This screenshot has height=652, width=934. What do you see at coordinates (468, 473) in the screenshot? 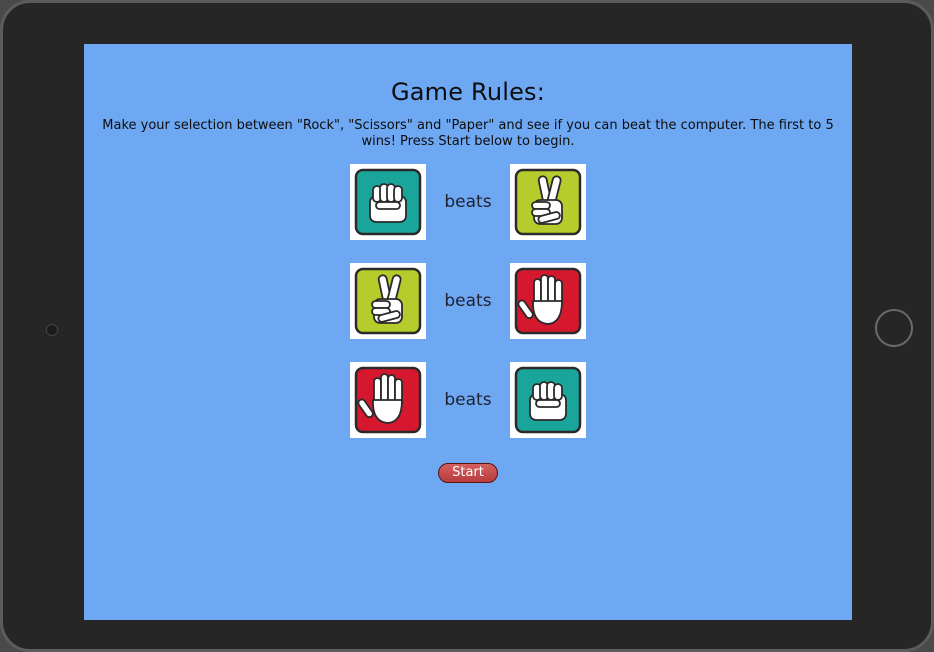
I see `start-button: Start` at bounding box center [468, 473].